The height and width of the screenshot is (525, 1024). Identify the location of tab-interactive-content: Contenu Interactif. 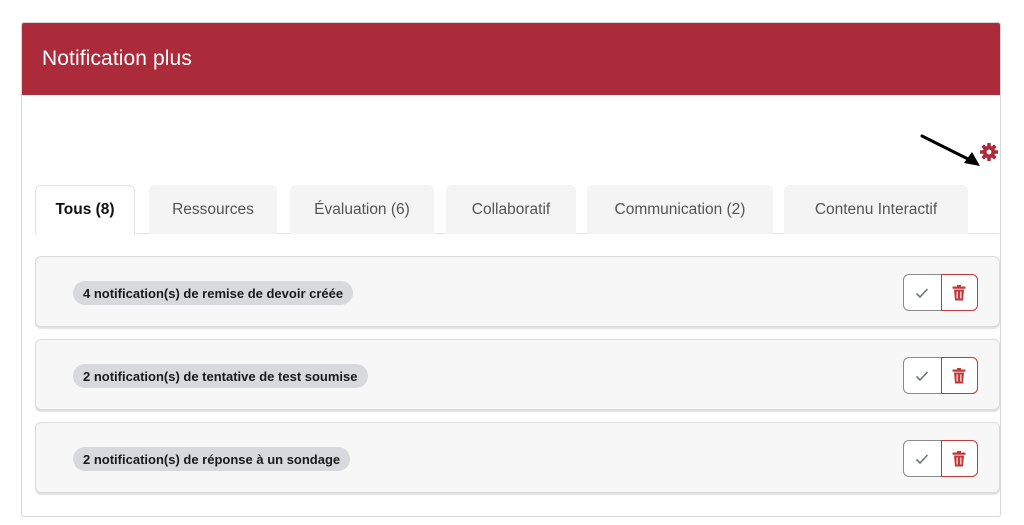
(876, 209).